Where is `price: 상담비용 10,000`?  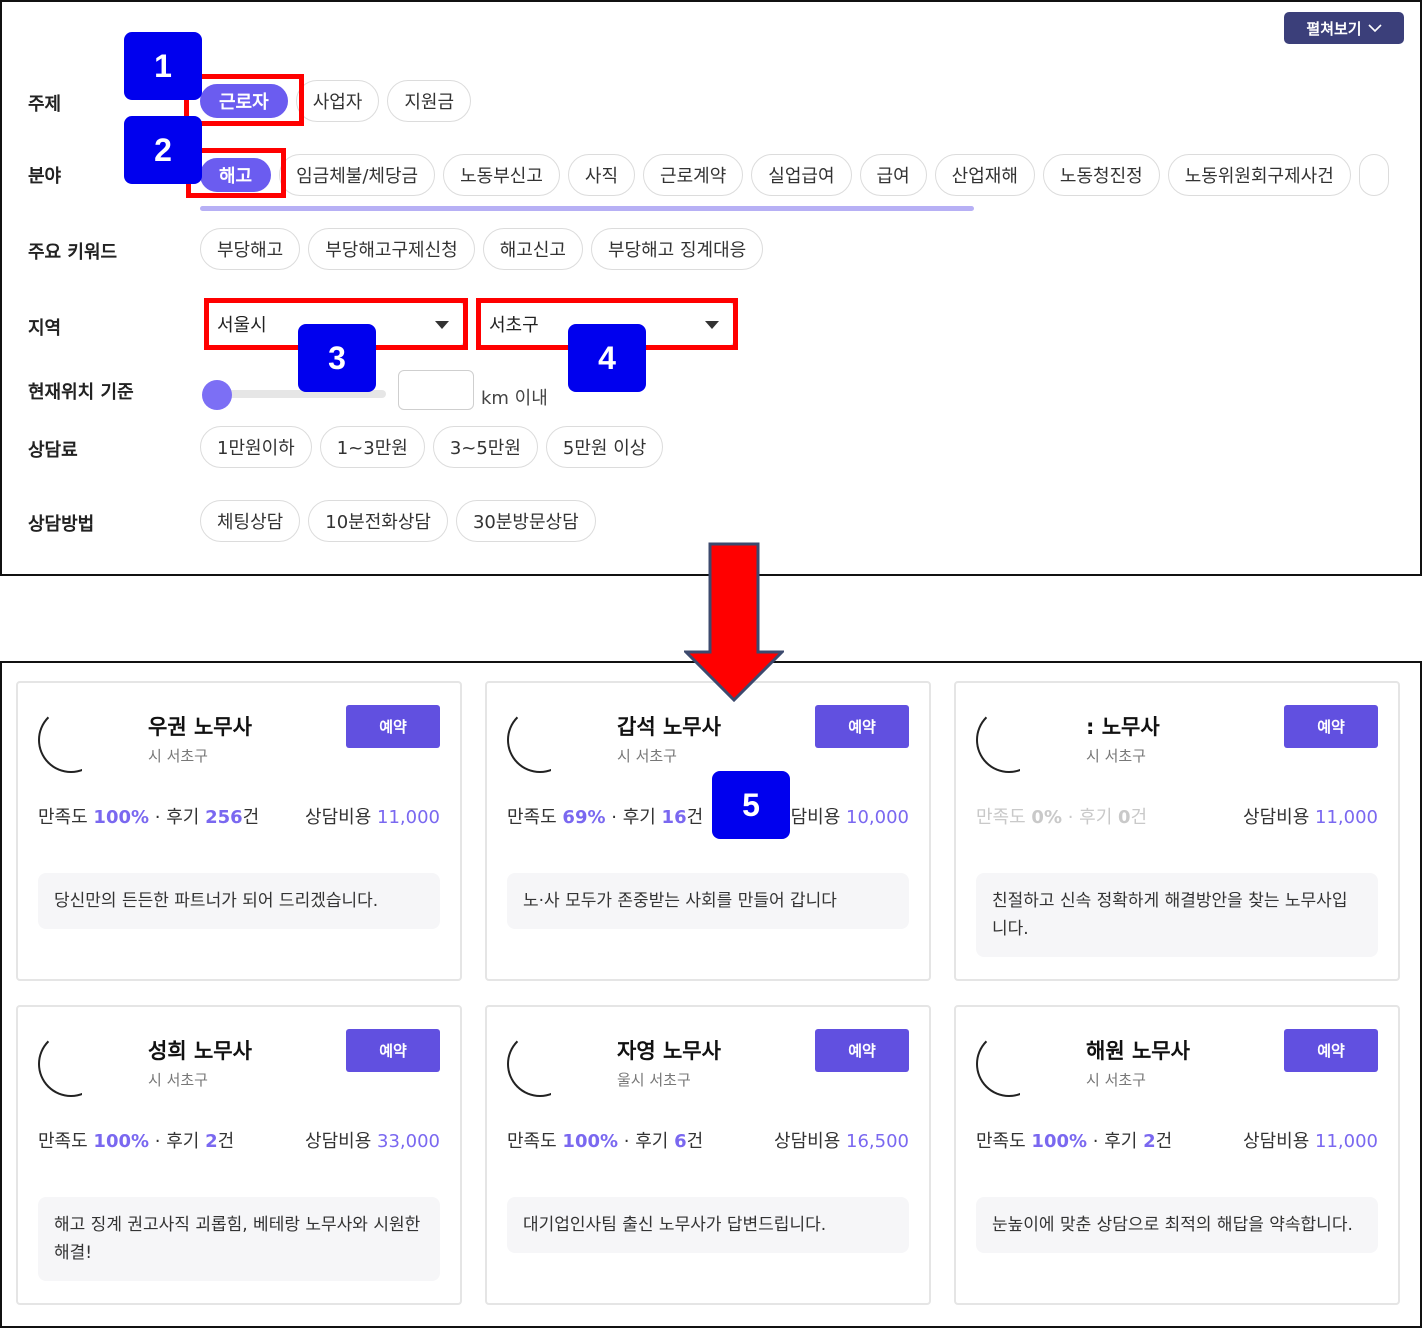
price: 상담비용 10,000 is located at coordinates (841, 817).